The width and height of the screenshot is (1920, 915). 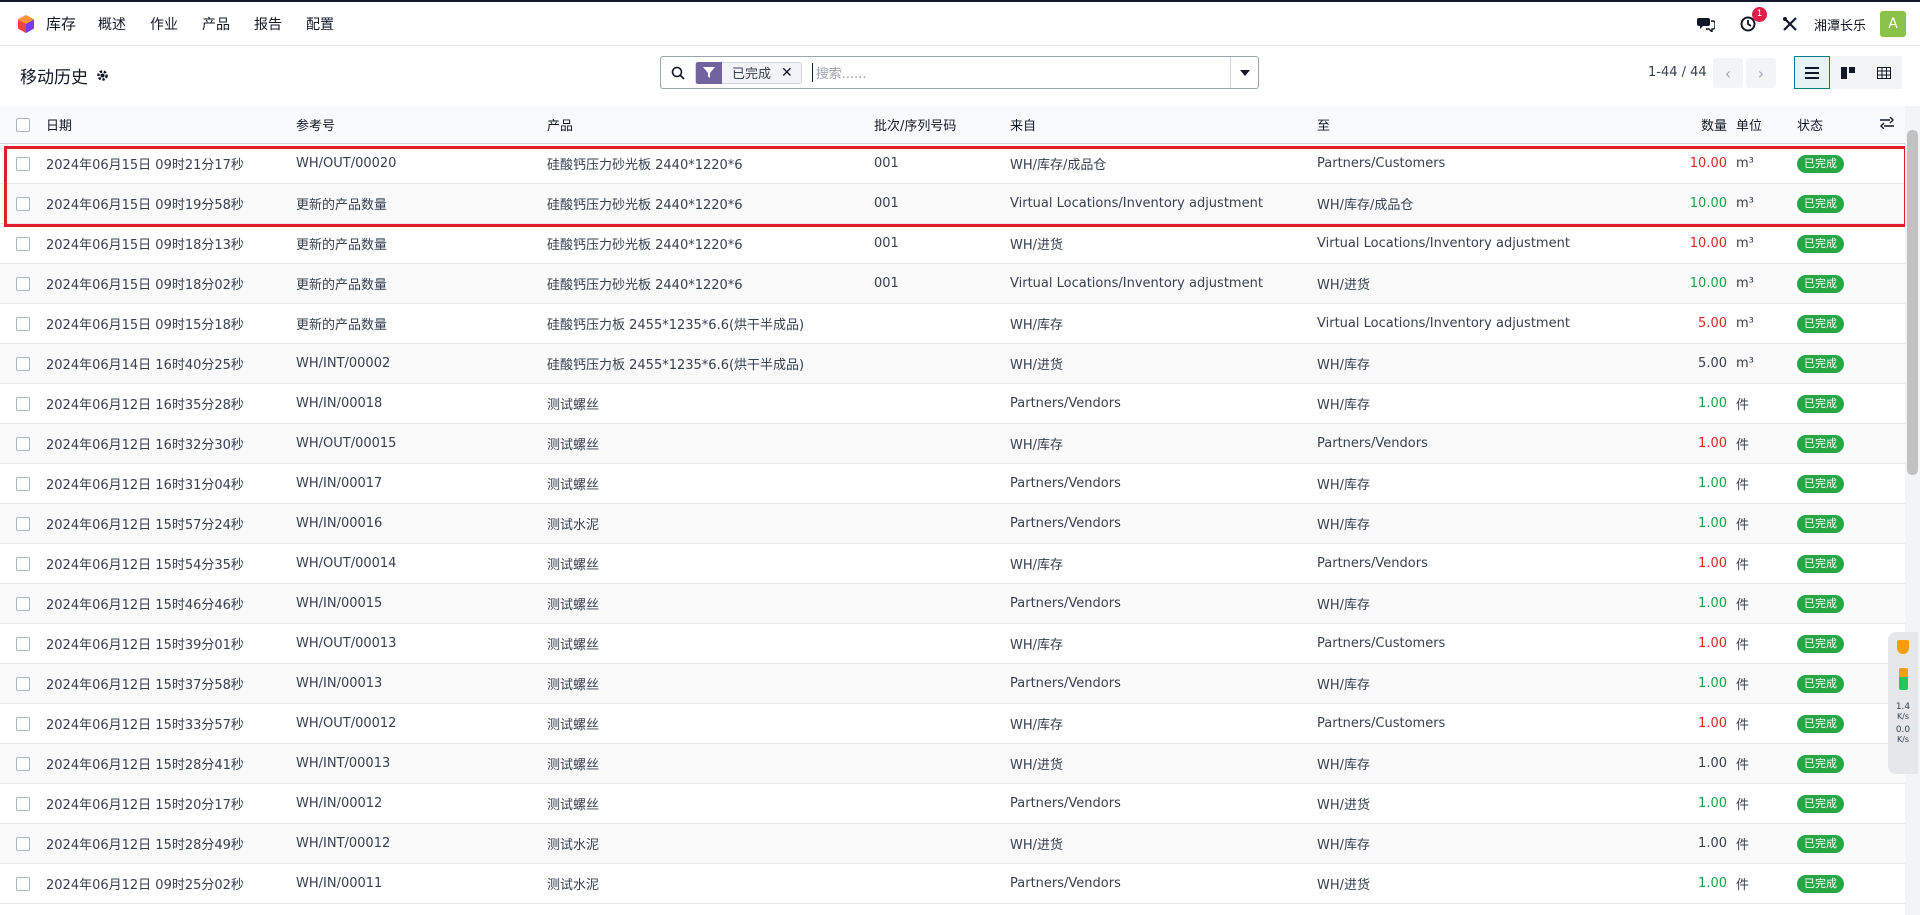 What do you see at coordinates (1890, 124) in the screenshot?
I see `optional-columns-icon` at bounding box center [1890, 124].